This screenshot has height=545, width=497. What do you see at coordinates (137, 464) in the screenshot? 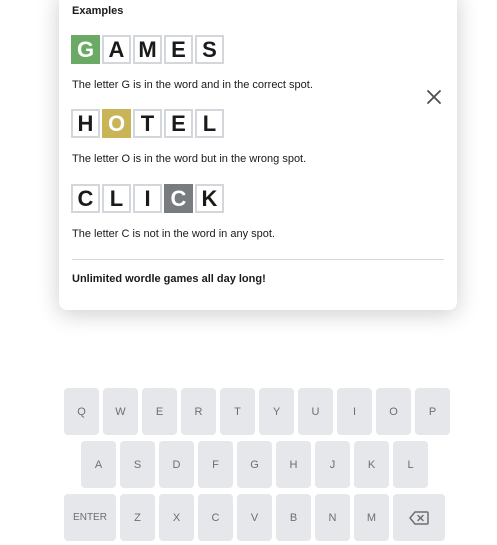
I see `key-s: S` at bounding box center [137, 464].